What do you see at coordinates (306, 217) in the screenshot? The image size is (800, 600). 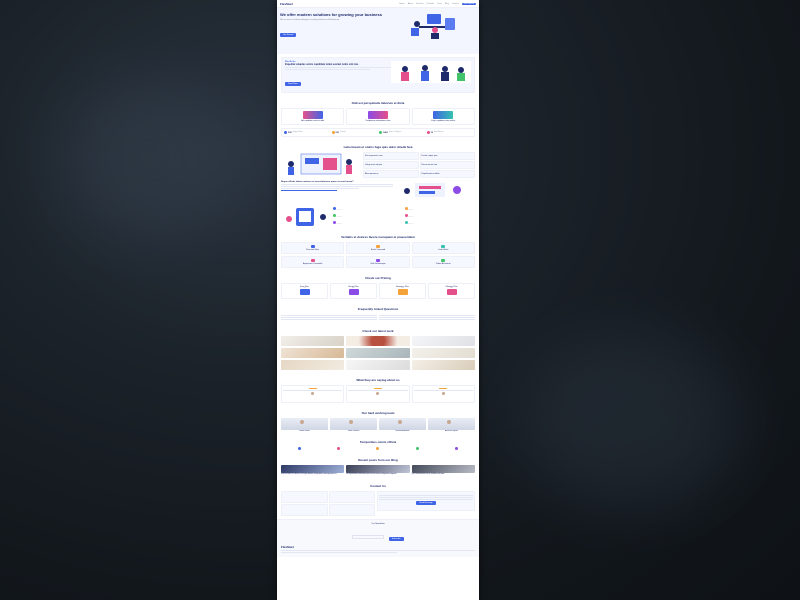 I see `phone-illustration` at bounding box center [306, 217].